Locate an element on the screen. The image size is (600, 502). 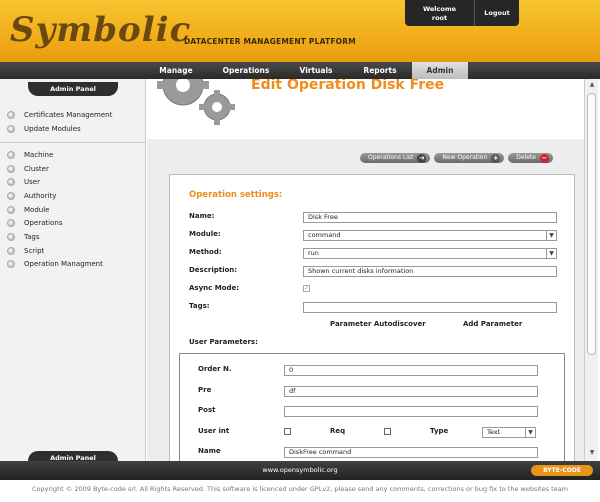
page-title: Edit Operation Disk Free is located at coordinates (348, 86).